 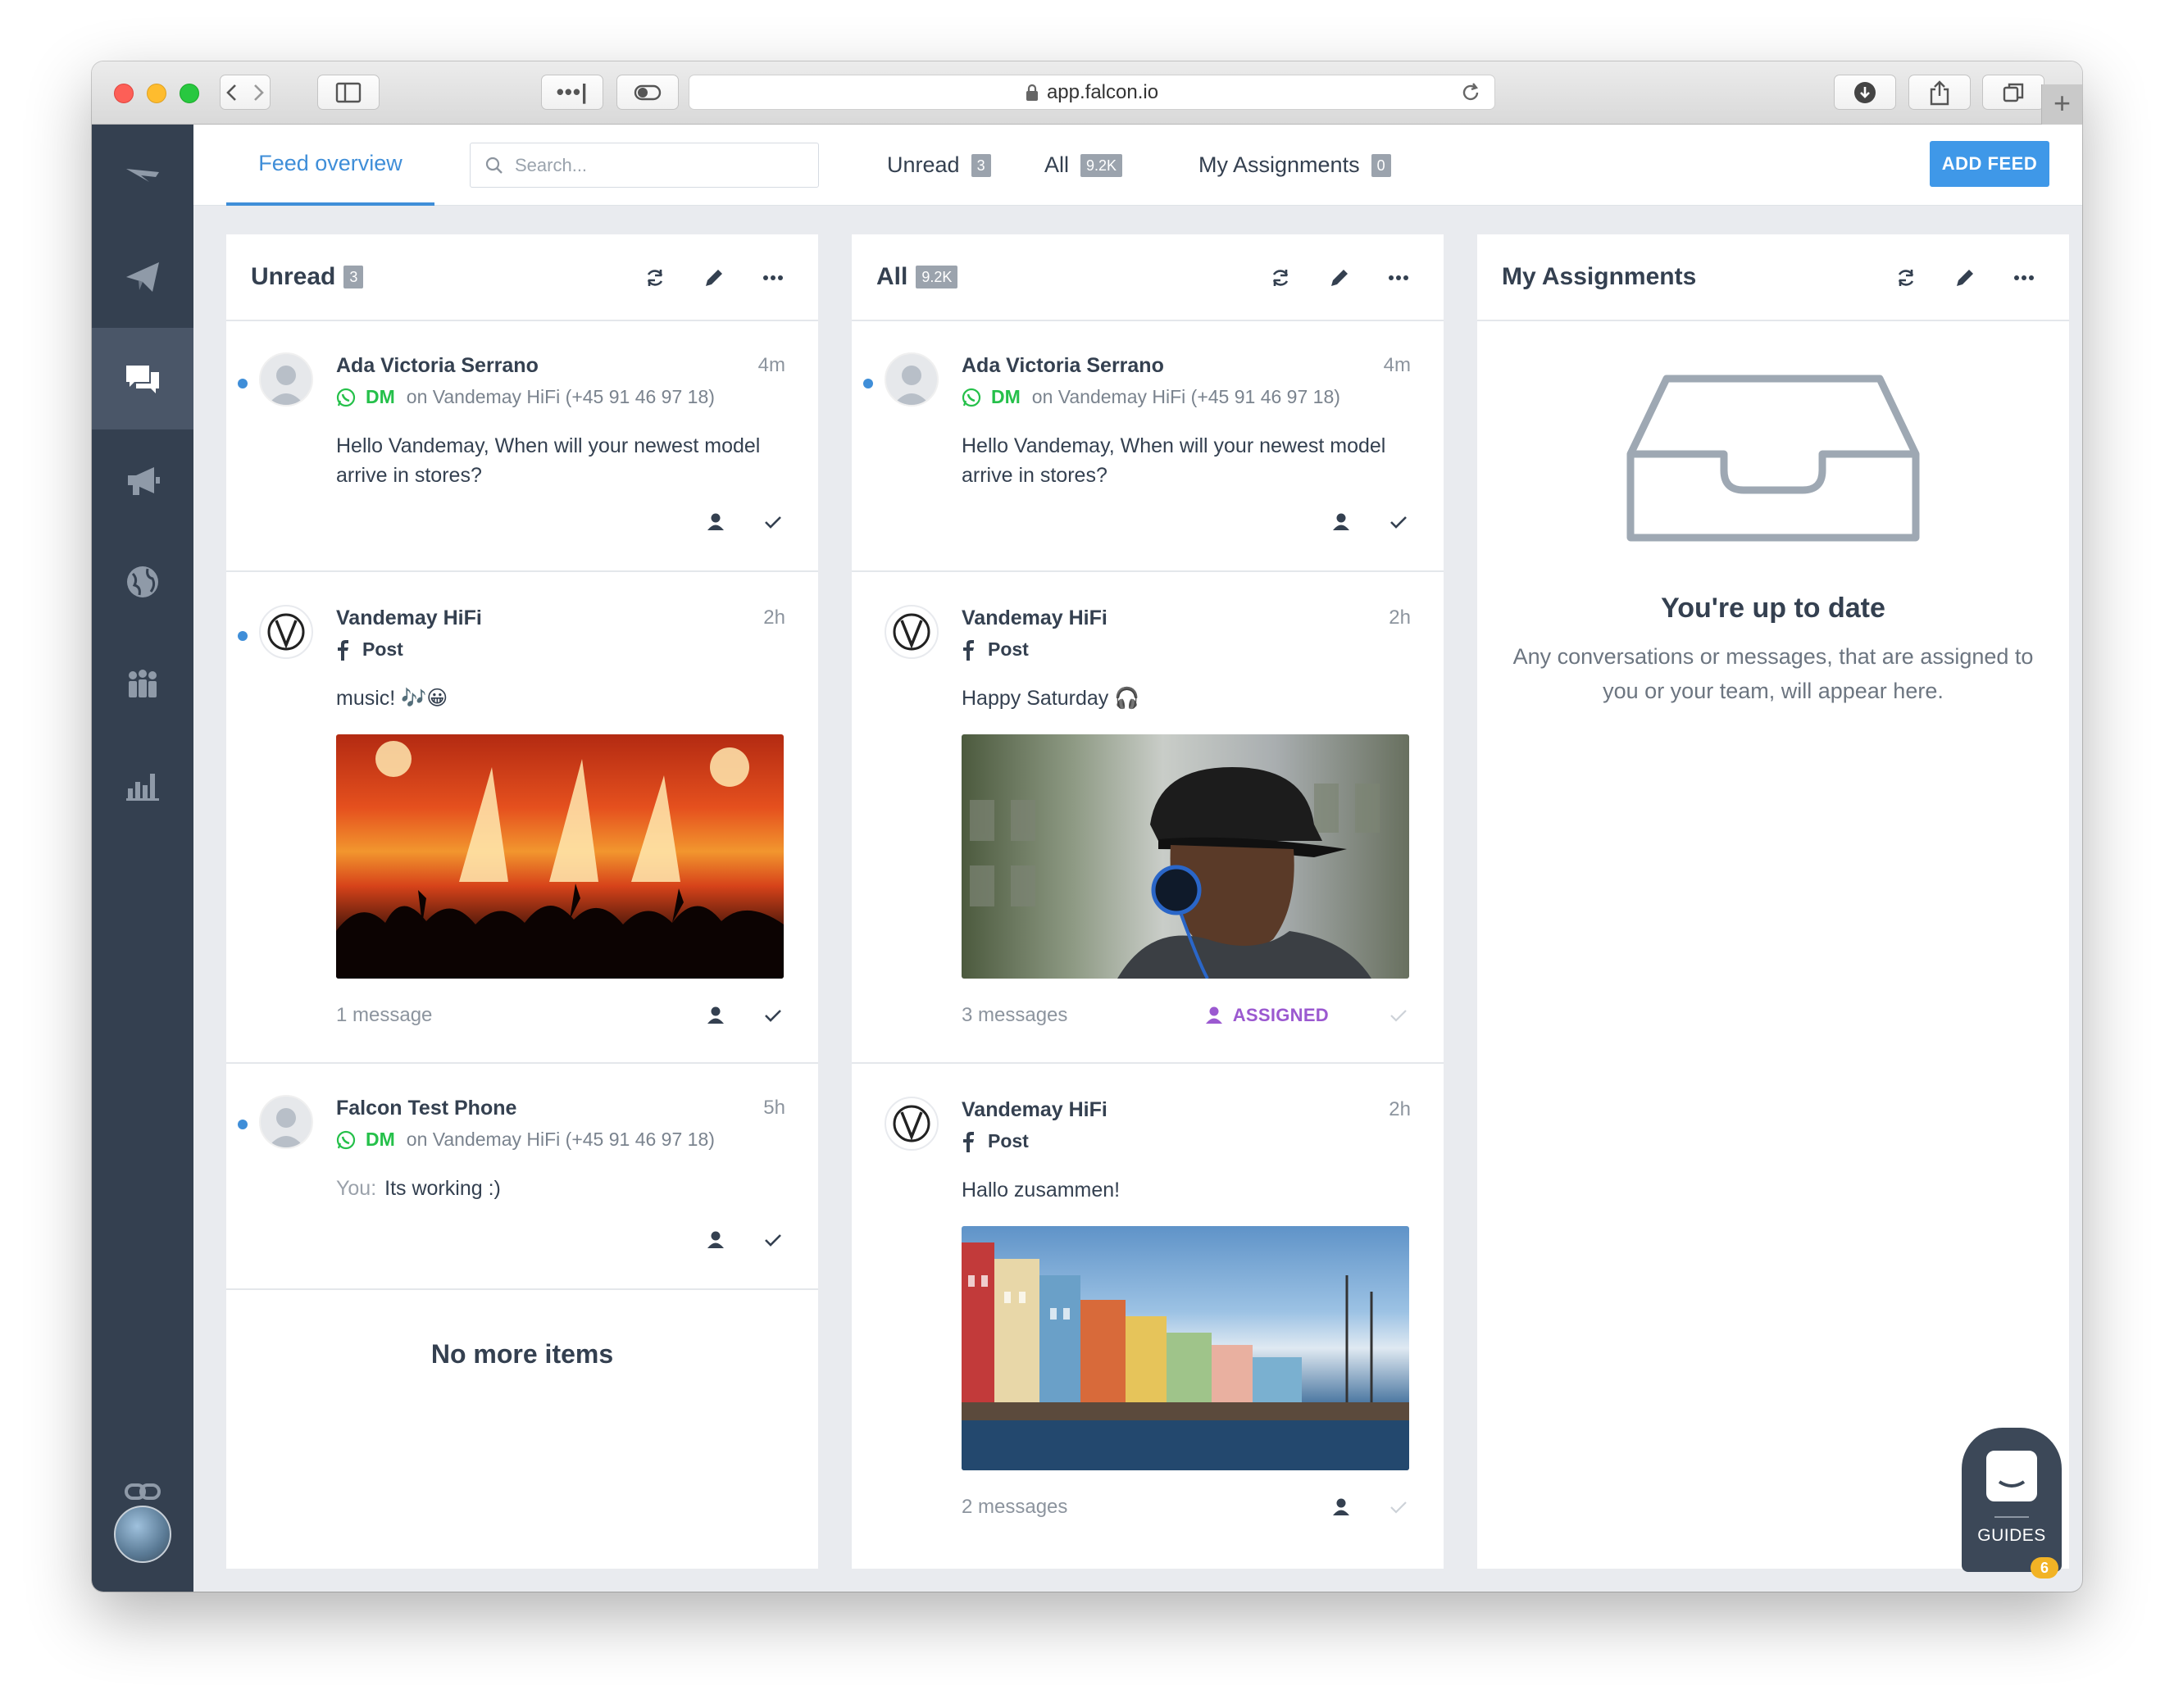 I want to click on guides-count-badge: 6, so click(x=2044, y=1568).